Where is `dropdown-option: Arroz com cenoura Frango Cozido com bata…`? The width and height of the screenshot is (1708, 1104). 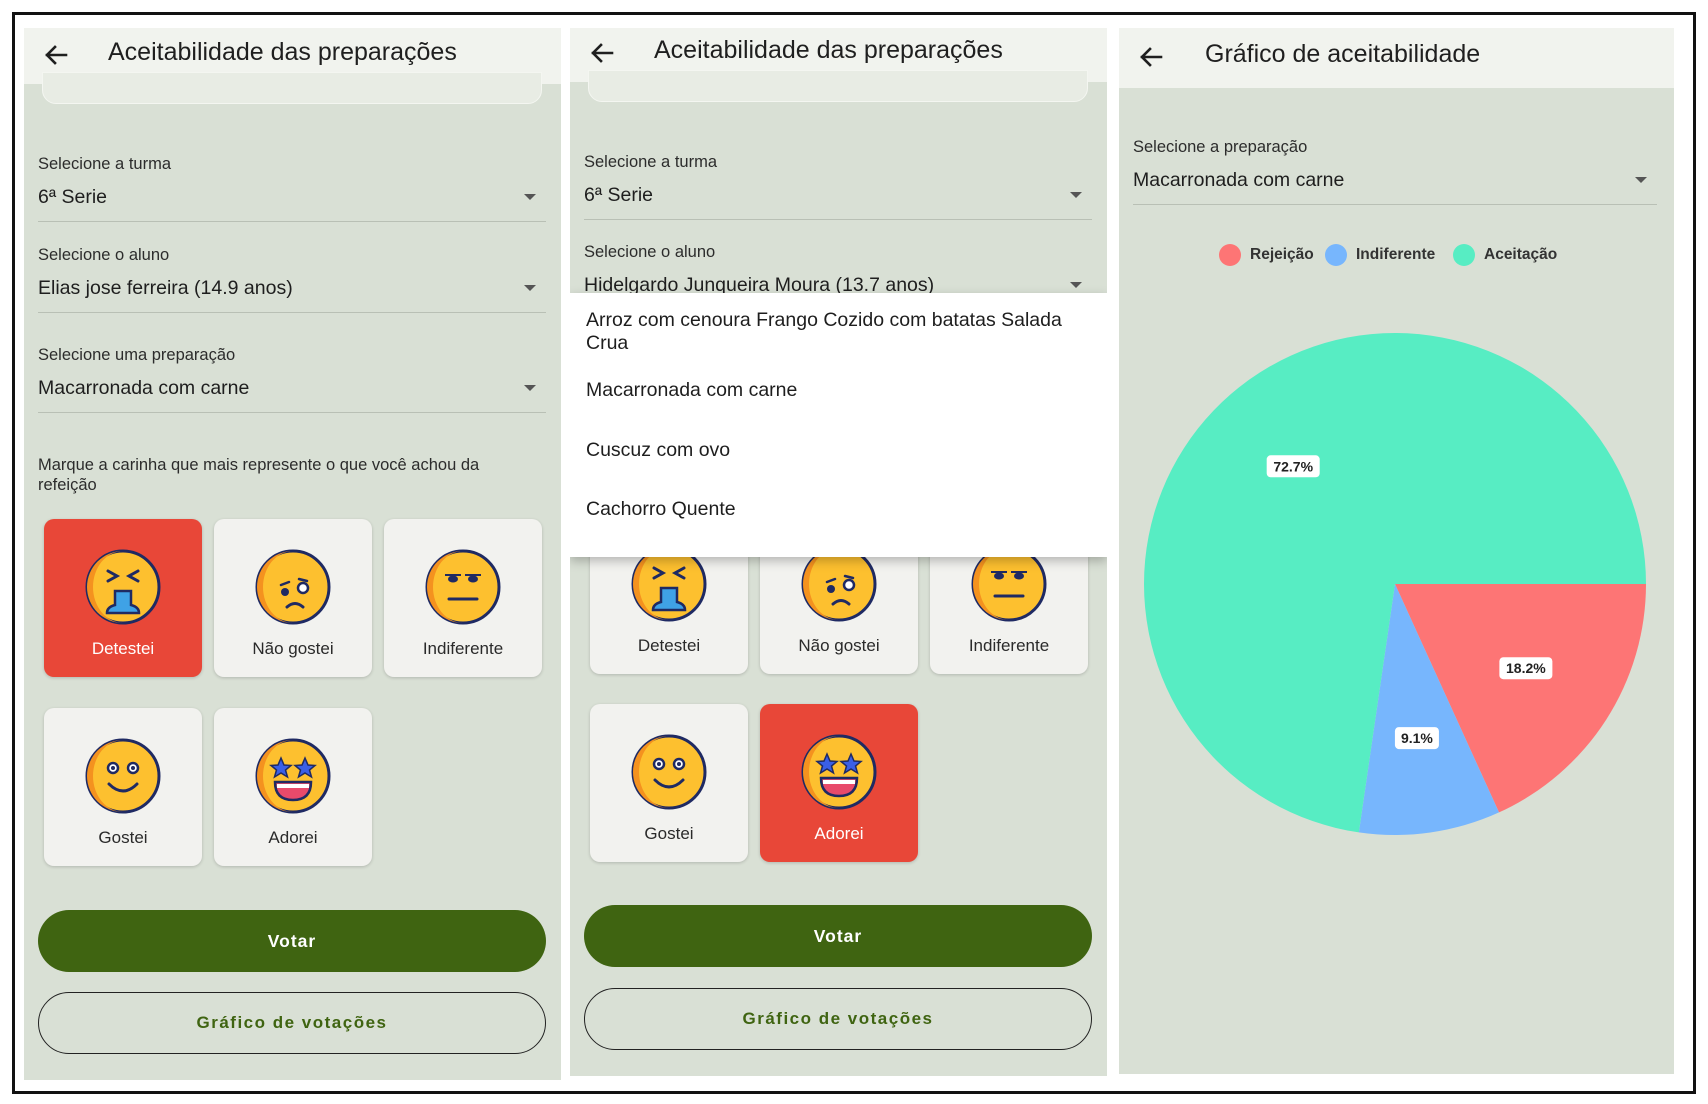 dropdown-option: Arroz com cenoura Frango Cozido com bata… is located at coordinates (836, 332).